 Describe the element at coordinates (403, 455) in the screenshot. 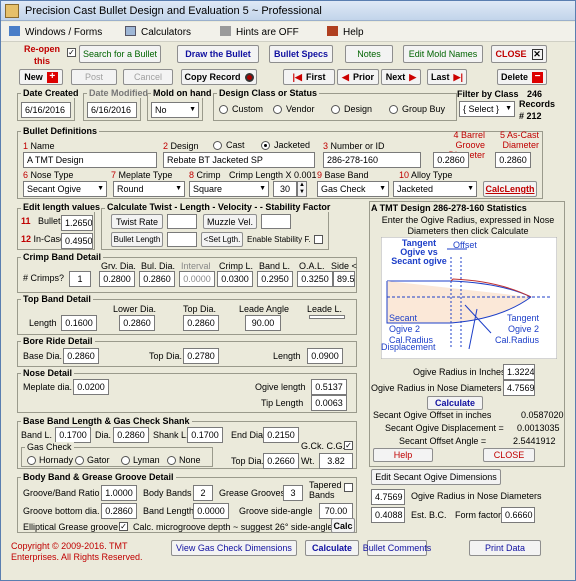

I see `stats-help-button: Help` at that location.